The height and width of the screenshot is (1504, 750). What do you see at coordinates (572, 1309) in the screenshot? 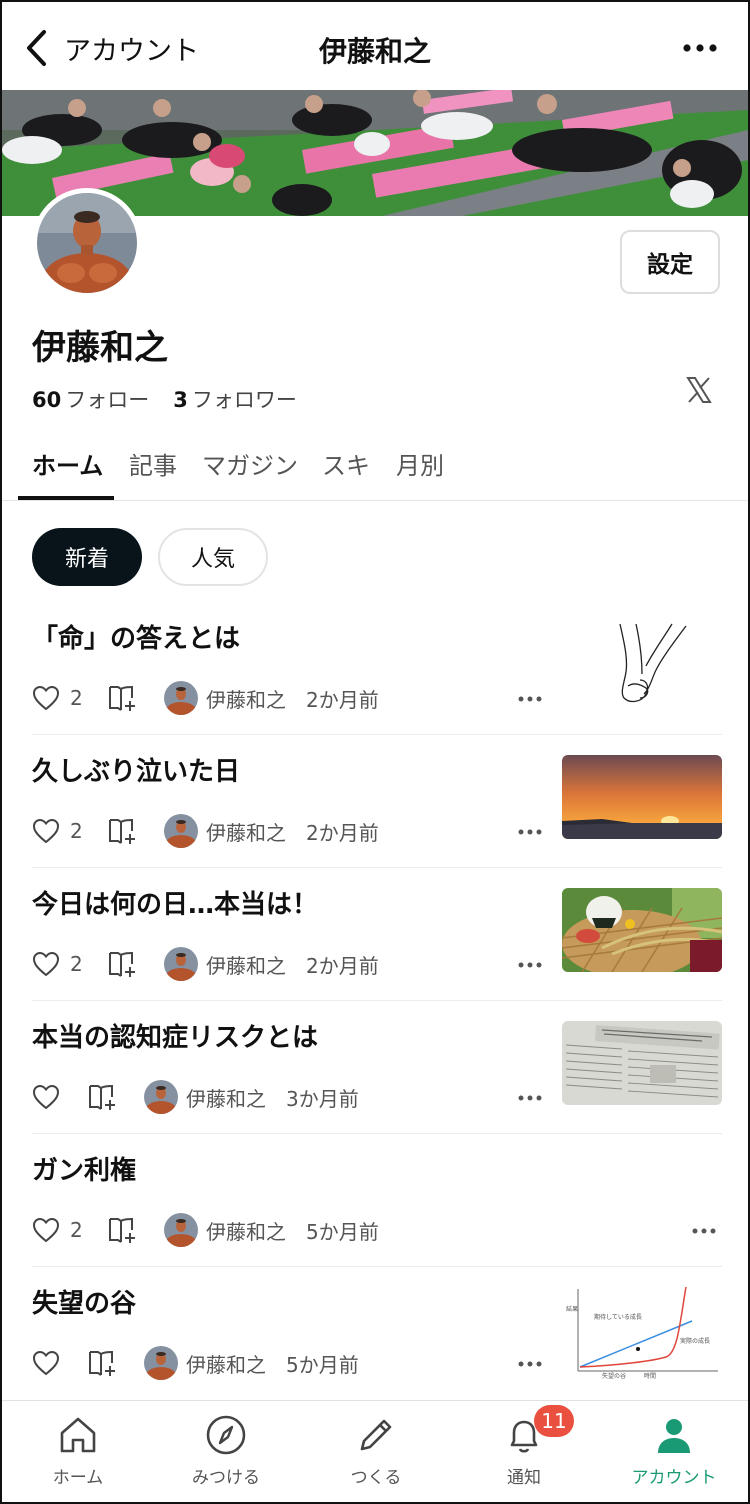
I see `chart-ylabel: 結果` at bounding box center [572, 1309].